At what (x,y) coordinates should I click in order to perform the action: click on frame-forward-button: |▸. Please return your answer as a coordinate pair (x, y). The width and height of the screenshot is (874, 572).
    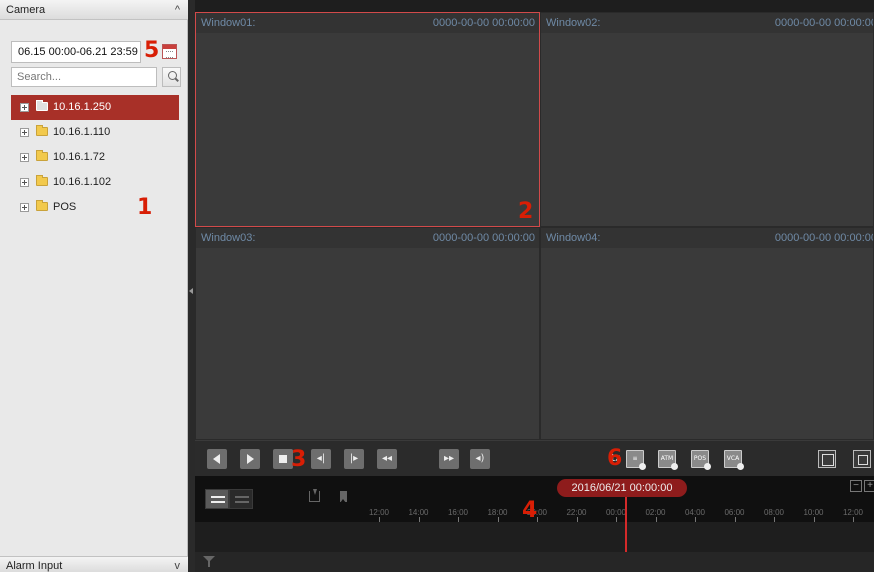
    Looking at the image, I should click on (354, 459).